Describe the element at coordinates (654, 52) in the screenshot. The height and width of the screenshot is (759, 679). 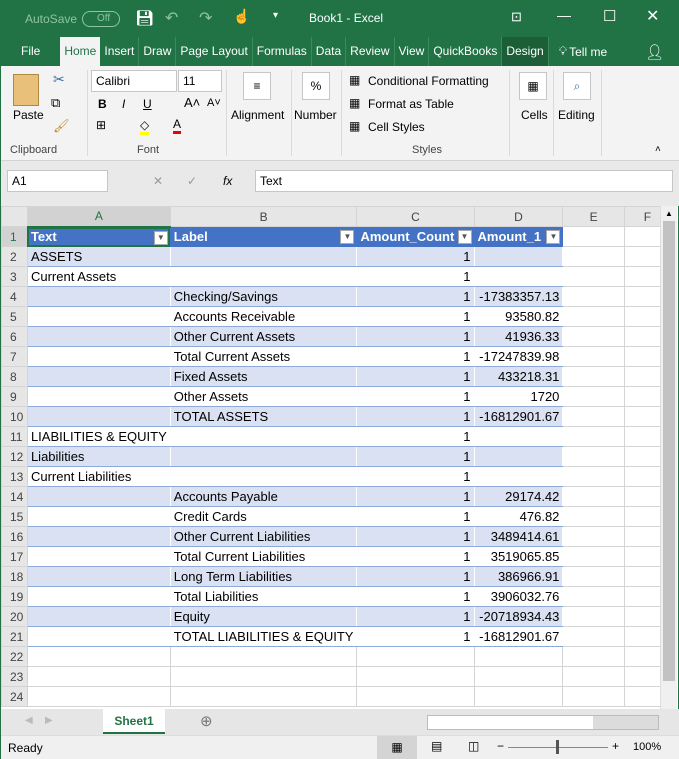
I see `share-user-icon: 👤︎` at that location.